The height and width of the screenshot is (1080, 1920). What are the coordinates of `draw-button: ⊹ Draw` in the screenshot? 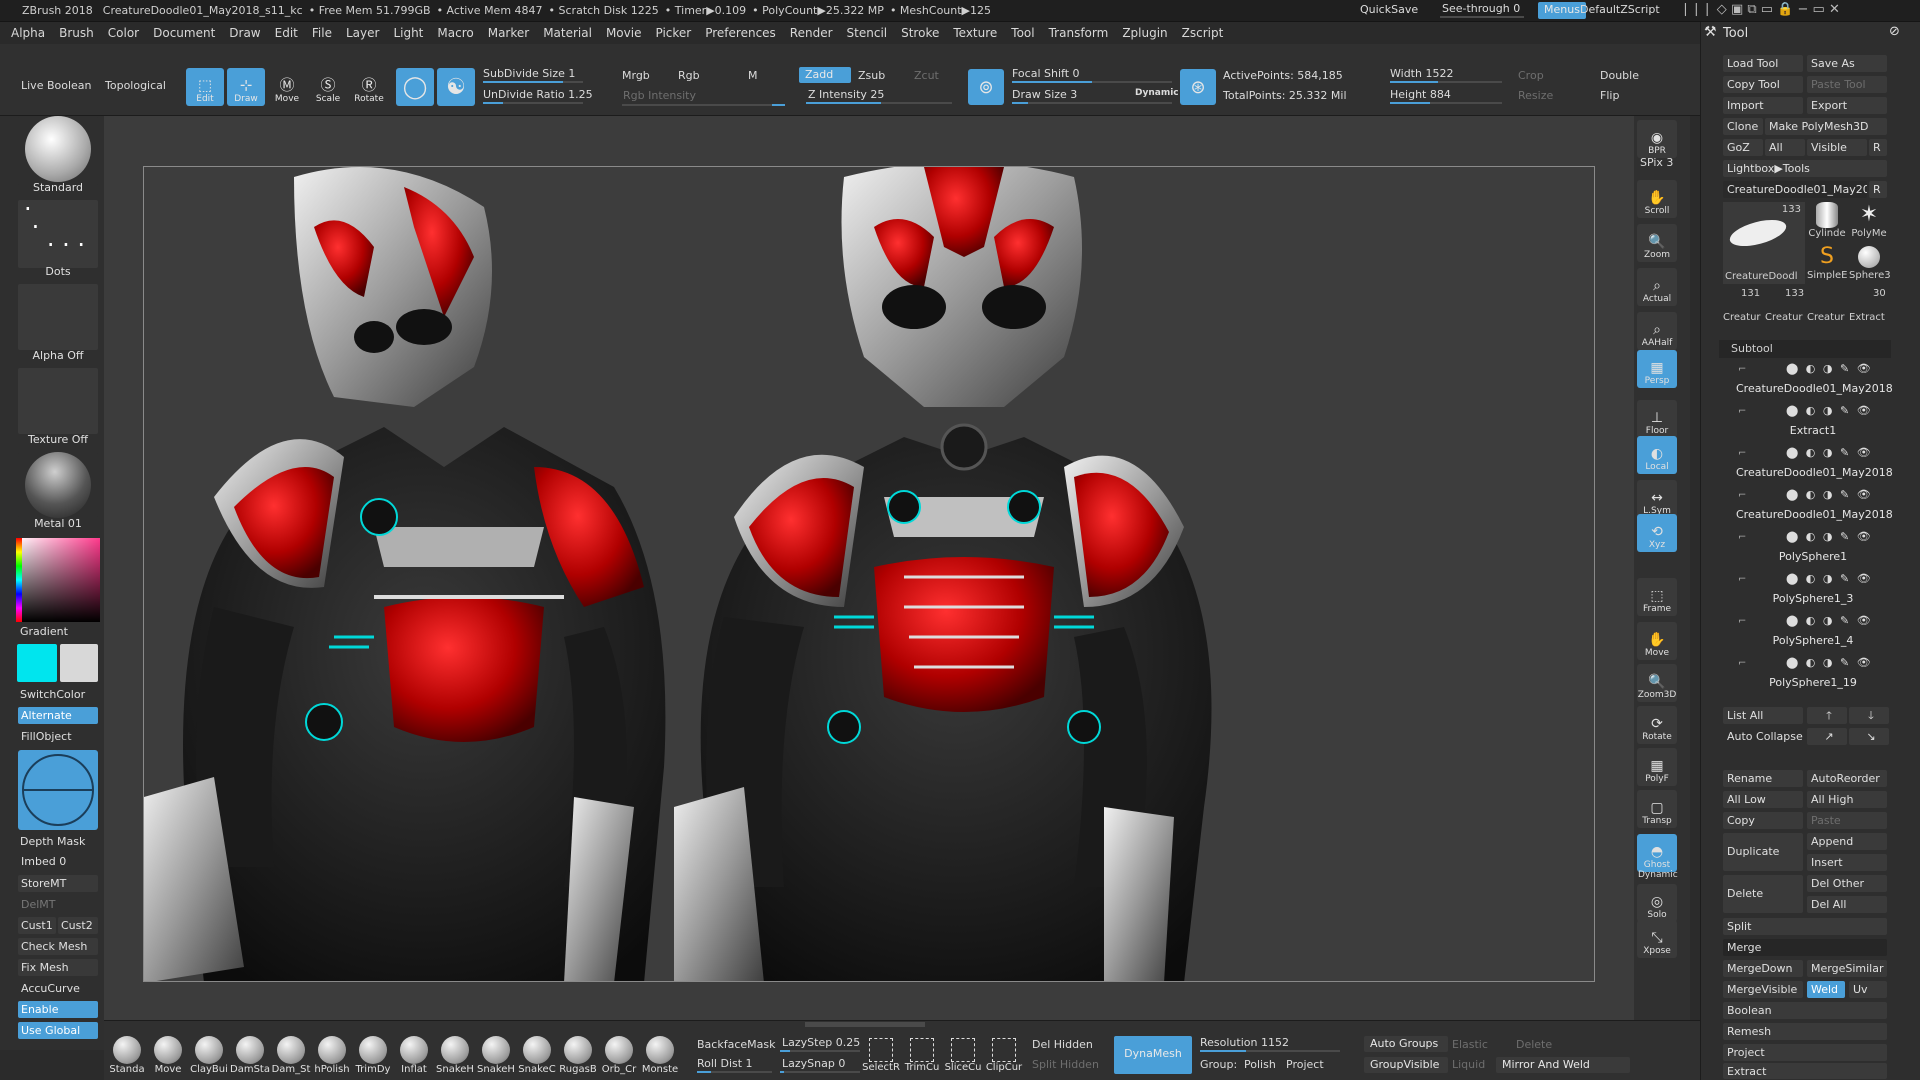 It's located at (246, 87).